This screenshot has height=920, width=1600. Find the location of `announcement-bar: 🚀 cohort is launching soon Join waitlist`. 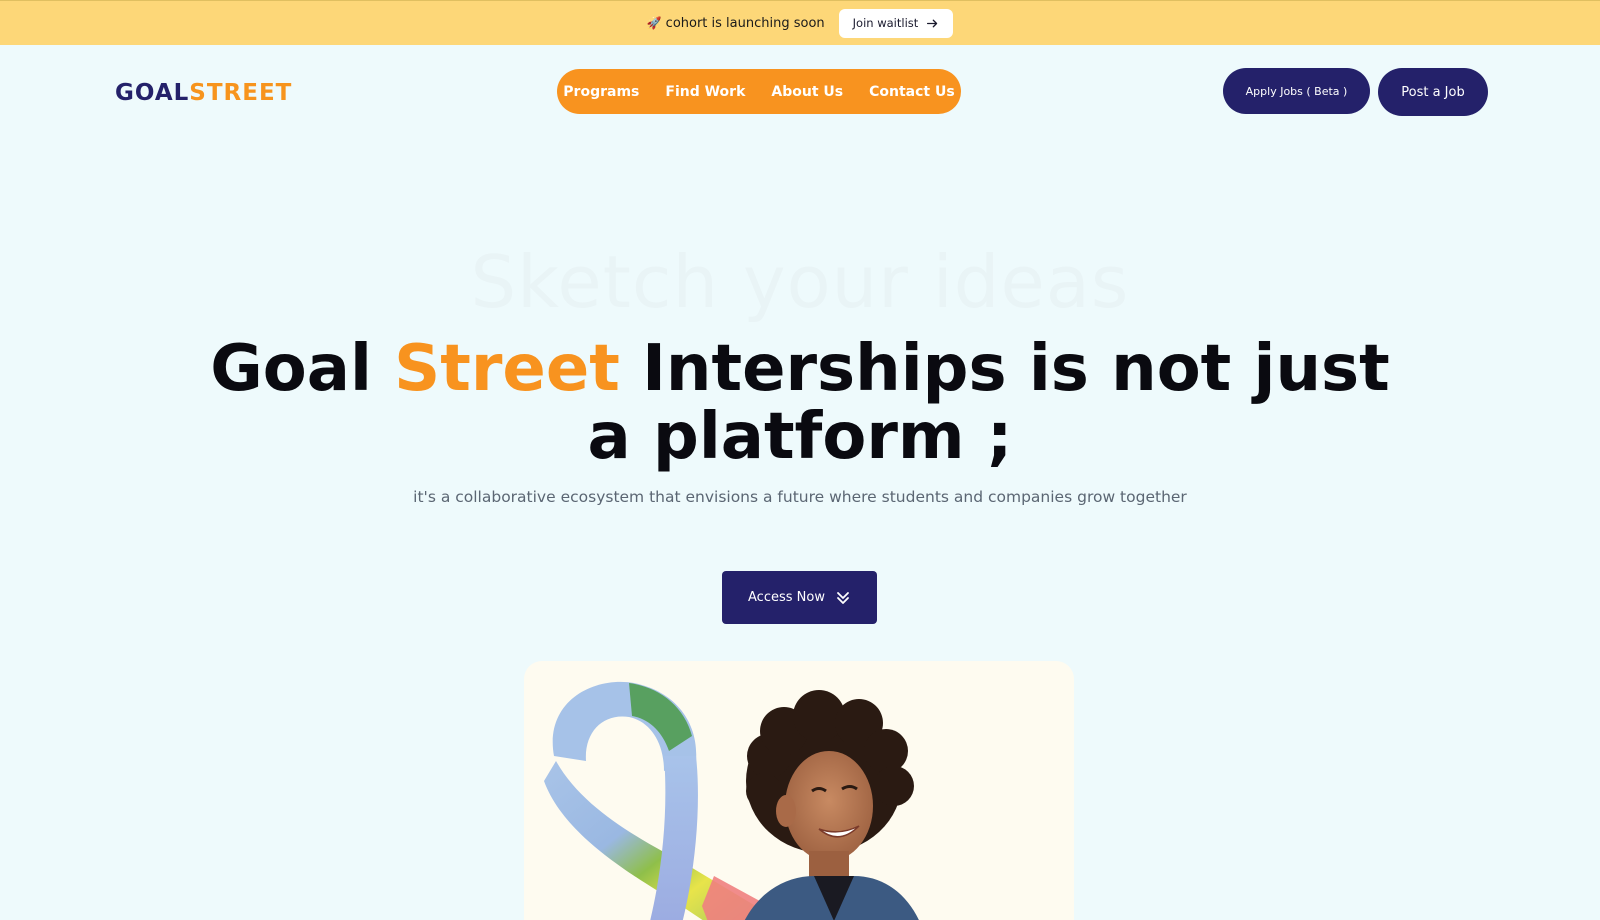

announcement-bar: 🚀 cohort is launching soon Join waitlist is located at coordinates (800, 22).